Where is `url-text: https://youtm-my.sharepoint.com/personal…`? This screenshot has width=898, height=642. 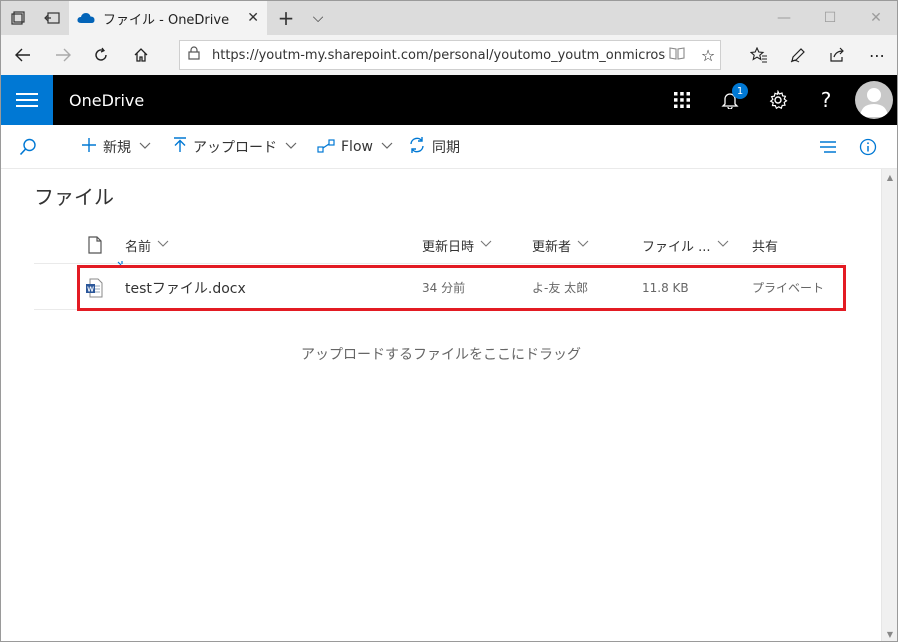
url-text: https://youtm-my.sharepoint.com/personal… is located at coordinates (439, 55).